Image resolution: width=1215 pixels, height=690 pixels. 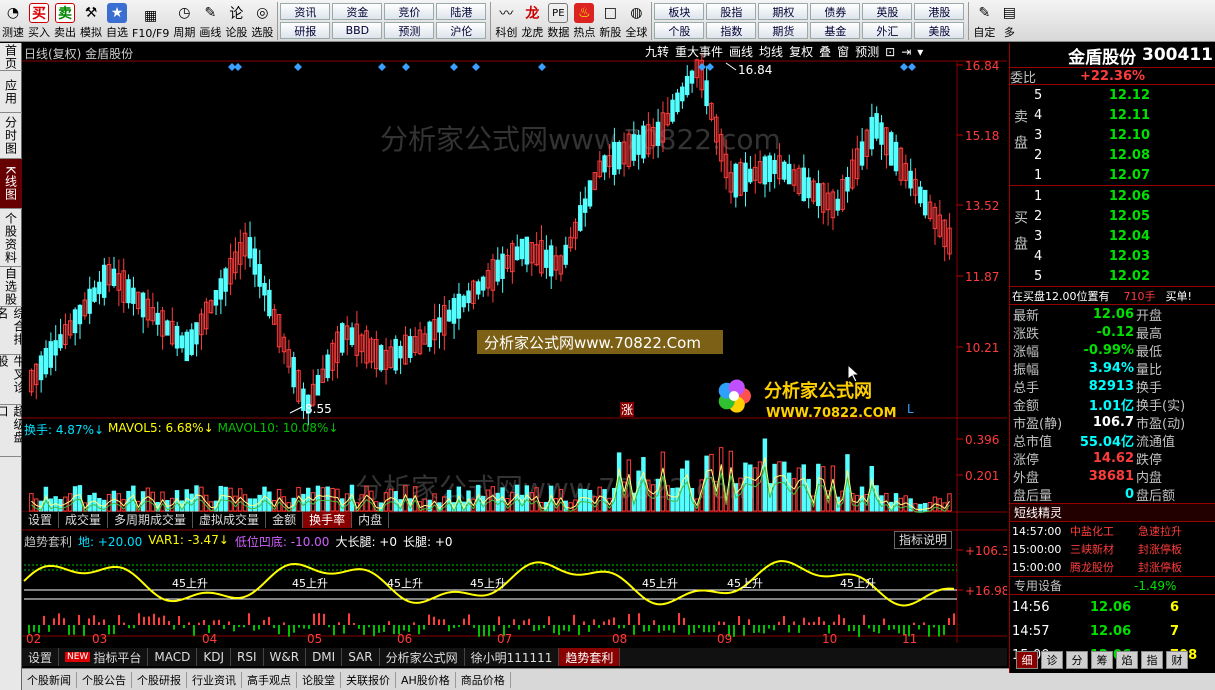 What do you see at coordinates (939, 11) in the screenshot?
I see `toolbar-grid-button: 港股` at bounding box center [939, 11].